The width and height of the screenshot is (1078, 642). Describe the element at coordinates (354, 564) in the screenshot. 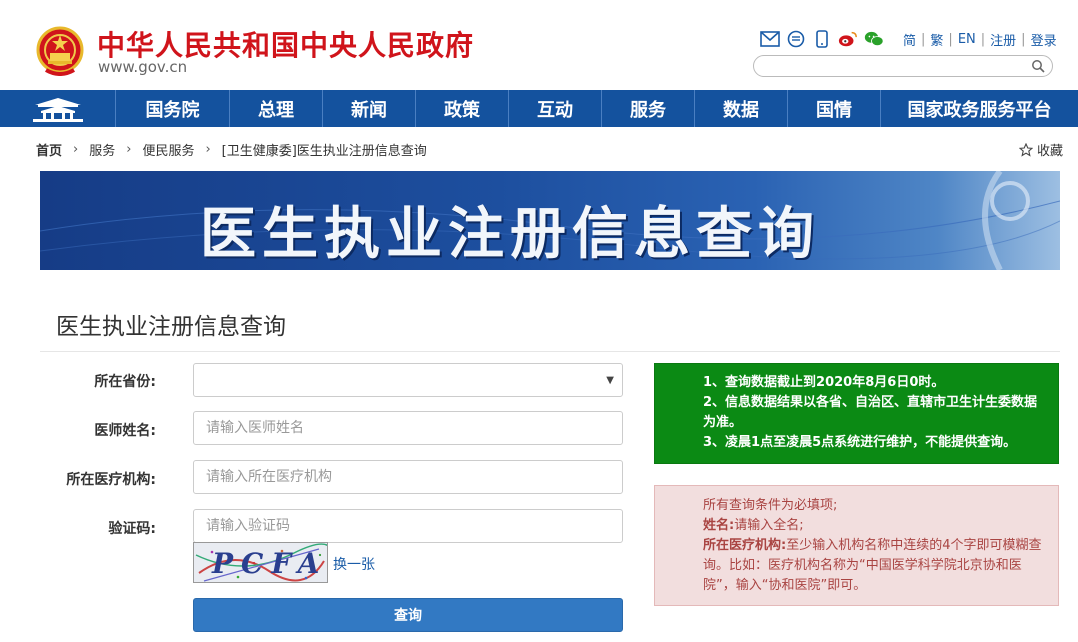

I see `captcha-refresh-link: 换一张` at that location.